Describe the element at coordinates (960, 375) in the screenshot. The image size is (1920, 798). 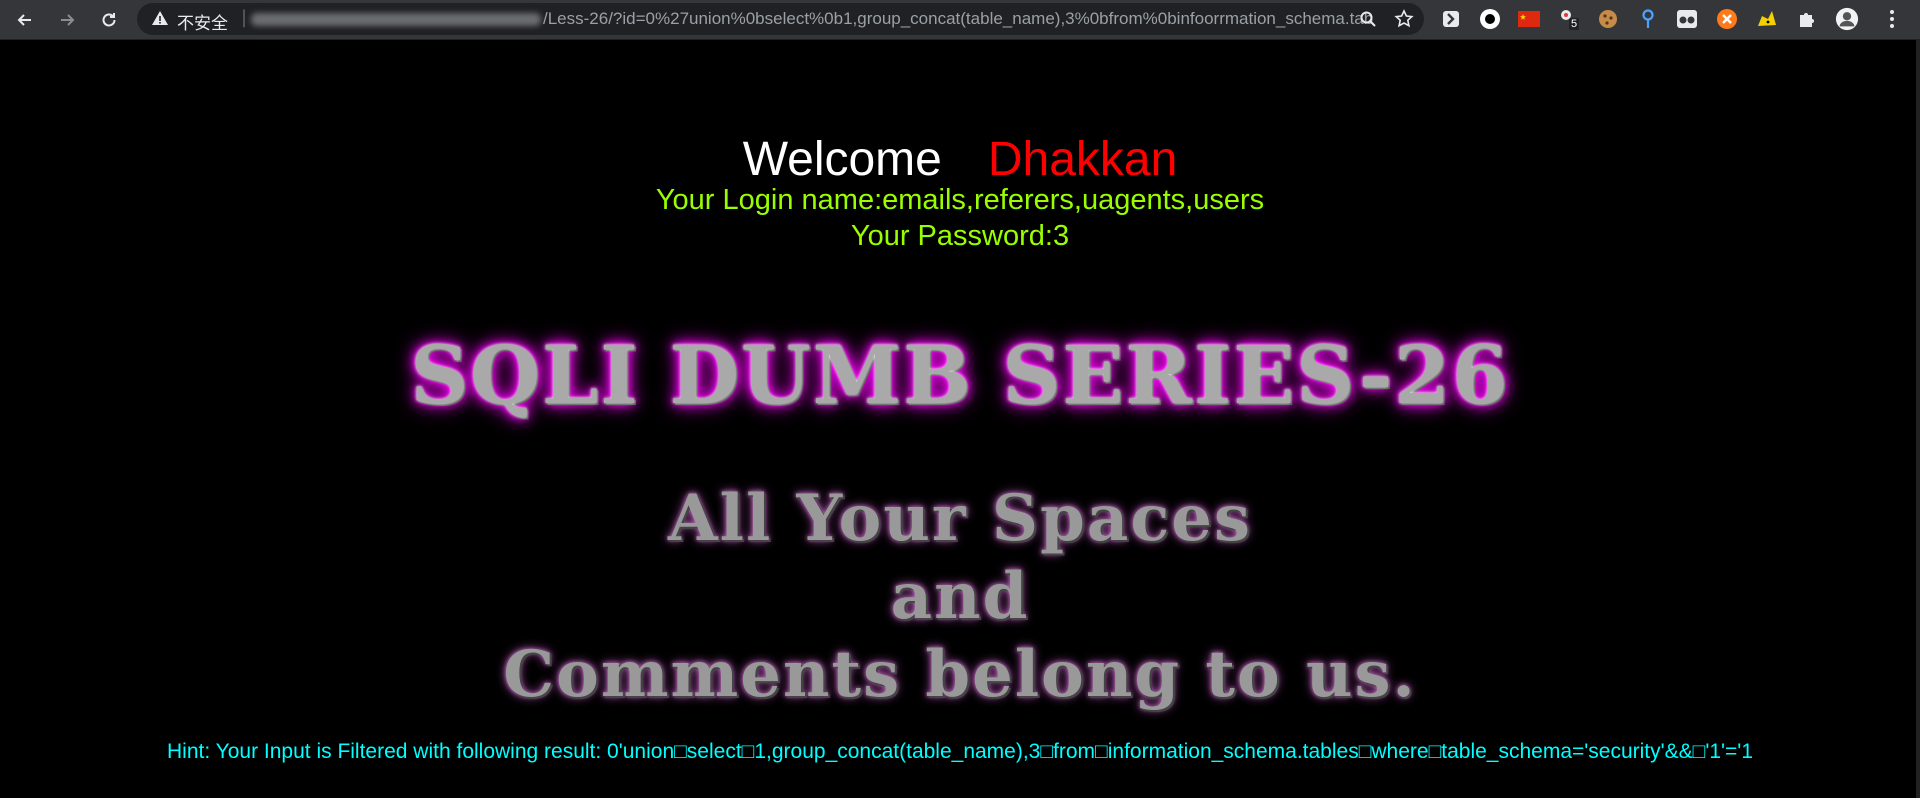
I see `series-title-banner: SQLI DUMB SERIES-26` at that location.